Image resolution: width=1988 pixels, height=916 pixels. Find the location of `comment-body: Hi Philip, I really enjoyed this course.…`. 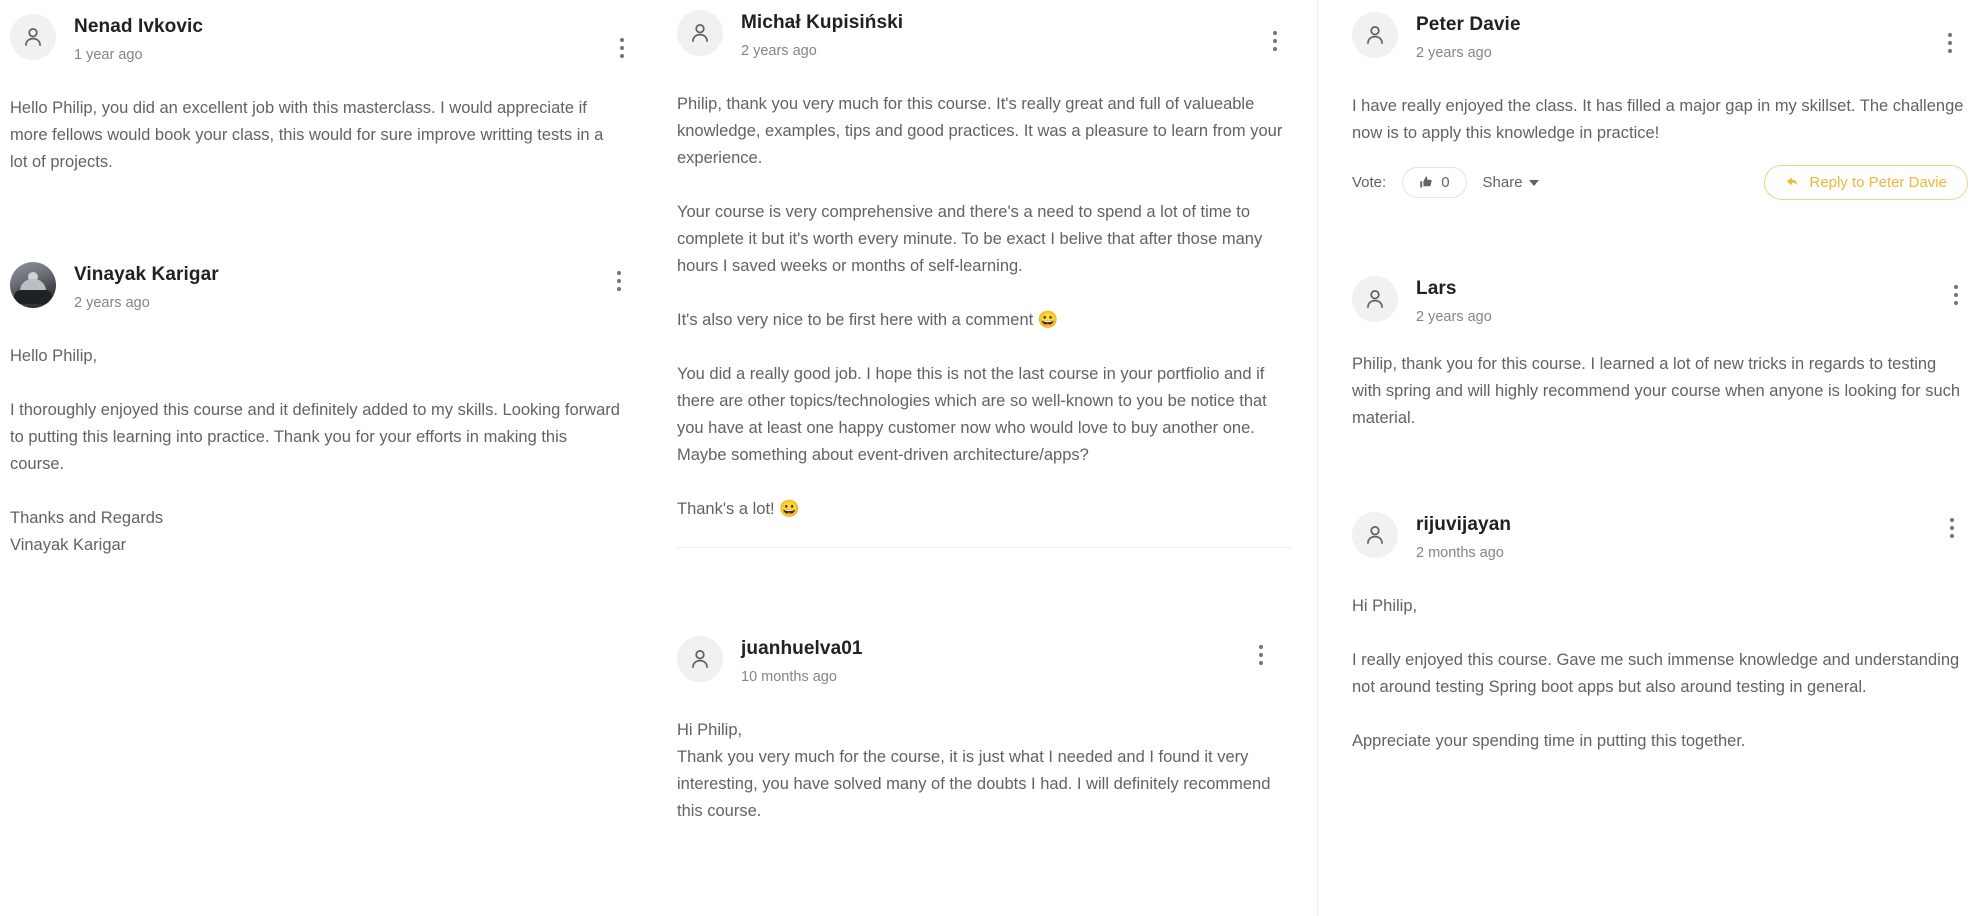

comment-body: Hi Philip, I really enjoyed this course.… is located at coordinates (1660, 674).